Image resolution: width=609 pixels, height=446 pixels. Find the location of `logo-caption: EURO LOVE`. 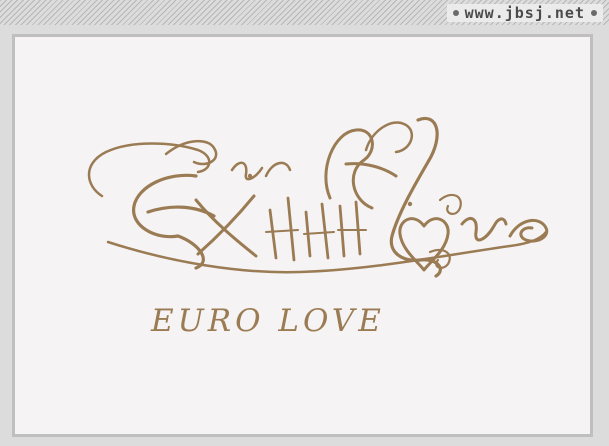

logo-caption: EURO LOVE is located at coordinates (268, 321).